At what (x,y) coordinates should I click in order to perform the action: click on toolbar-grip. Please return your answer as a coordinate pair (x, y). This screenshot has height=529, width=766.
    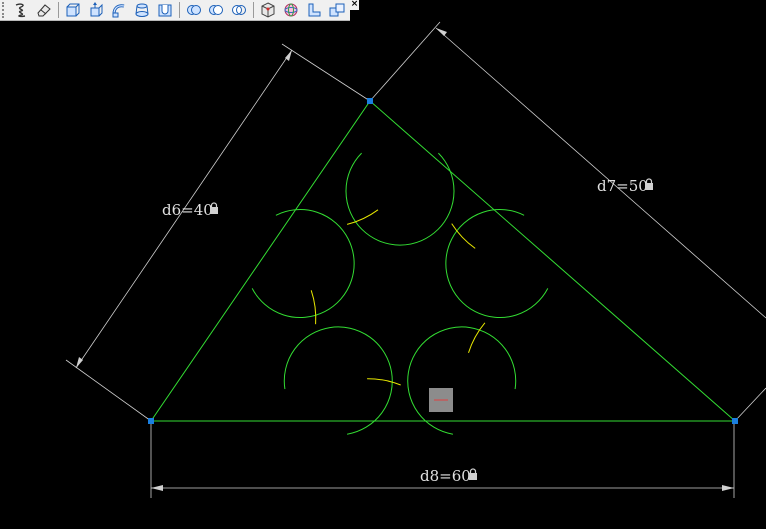
    Looking at the image, I should click on (5, 10).